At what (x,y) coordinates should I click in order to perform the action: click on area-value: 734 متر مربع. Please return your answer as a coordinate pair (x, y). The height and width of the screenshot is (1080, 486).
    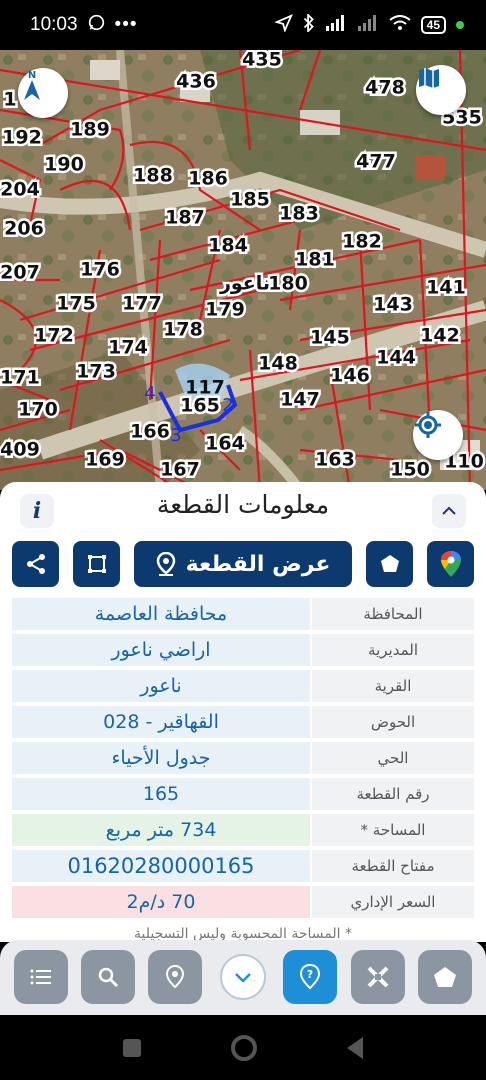
    Looking at the image, I should click on (161, 830).